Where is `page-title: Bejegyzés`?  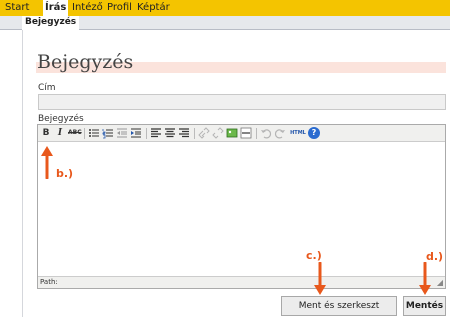
page-title: Bejegyzés is located at coordinates (85, 62).